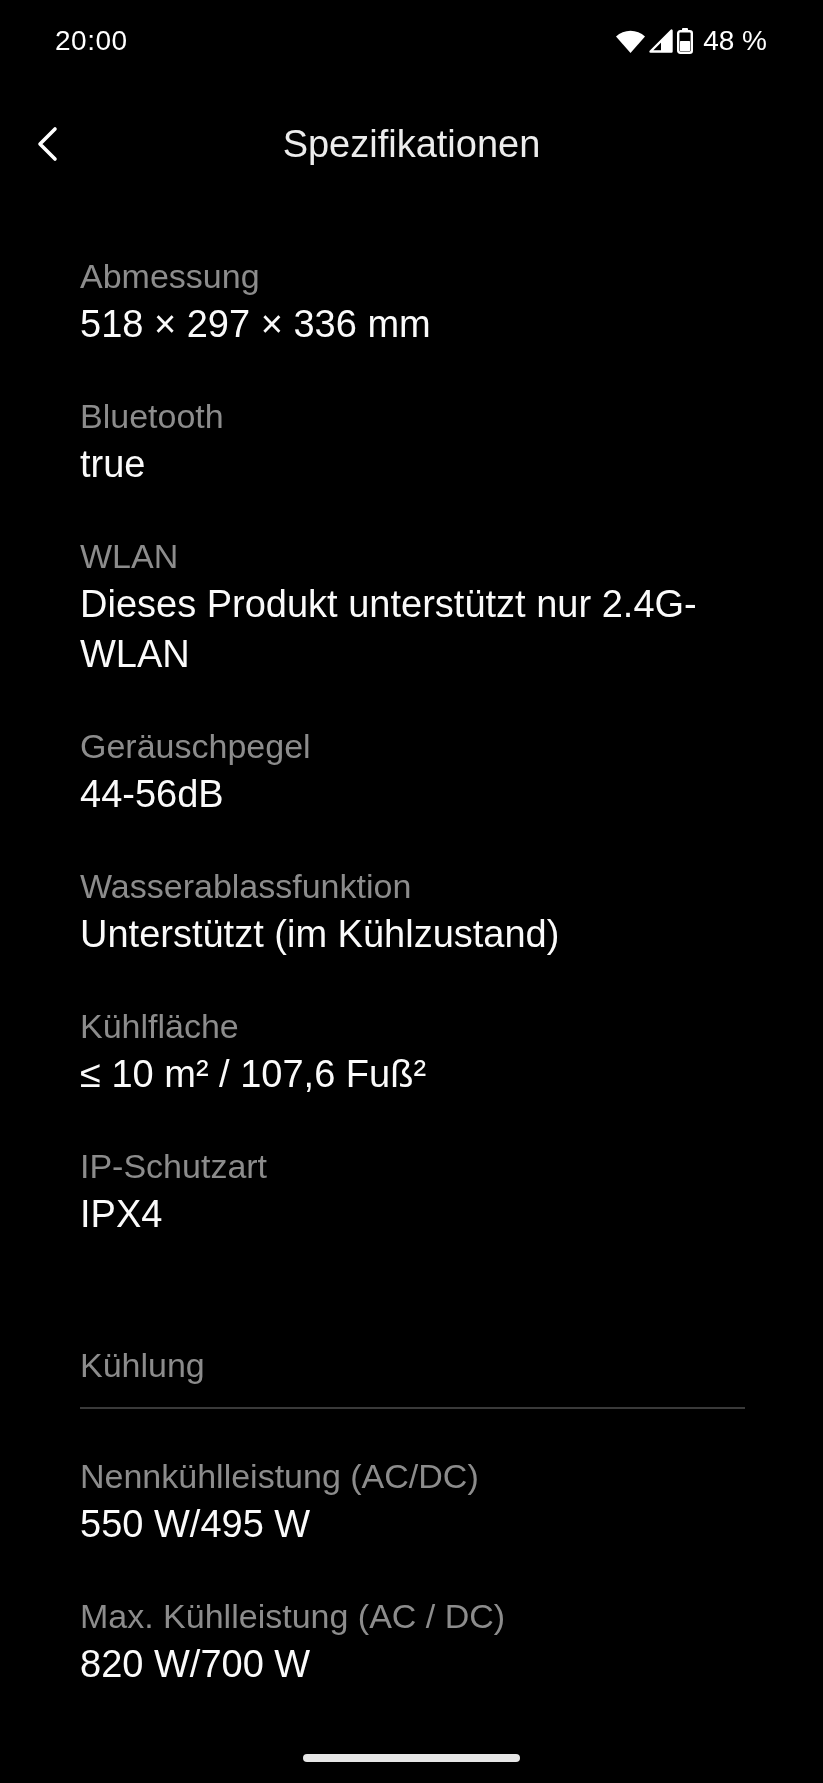 This screenshot has height=1783, width=823. What do you see at coordinates (280, 1476) in the screenshot?
I see `spec-label: Nennkühlleistung (AC/DC)` at bounding box center [280, 1476].